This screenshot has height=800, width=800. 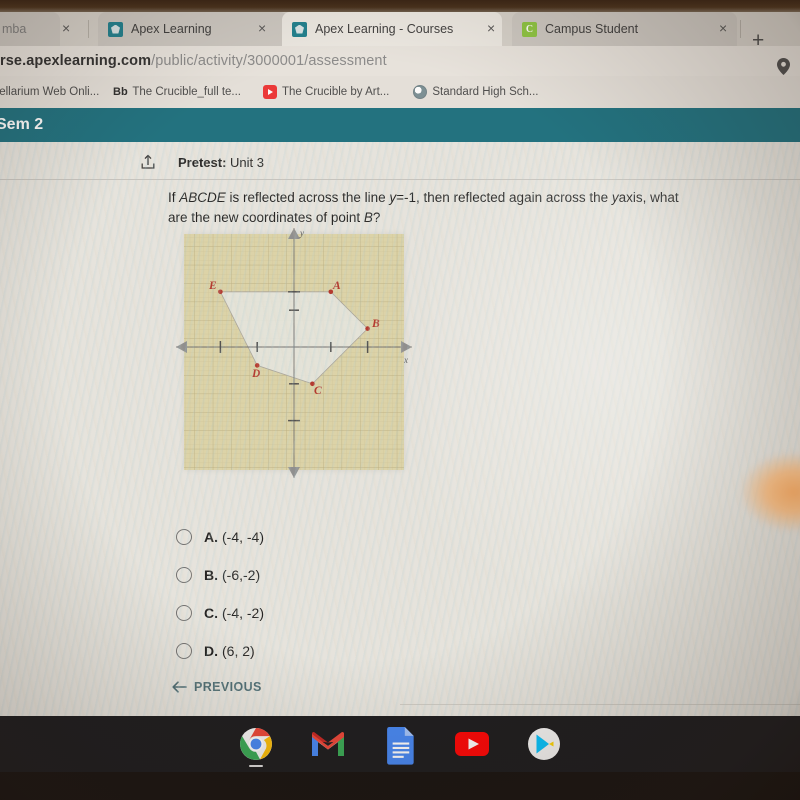 I want to click on url-domain: rse.apexlearning.com, so click(x=76, y=61).